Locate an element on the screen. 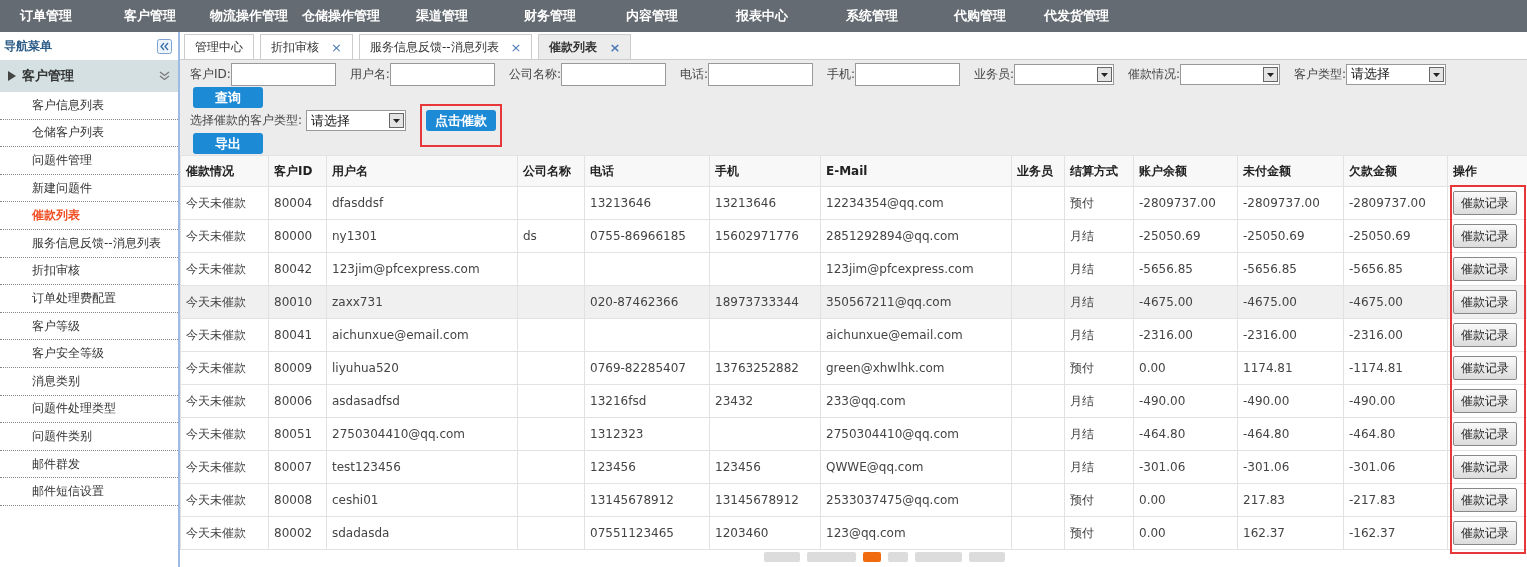  table-cell: 15602971776 is located at coordinates (765, 236).